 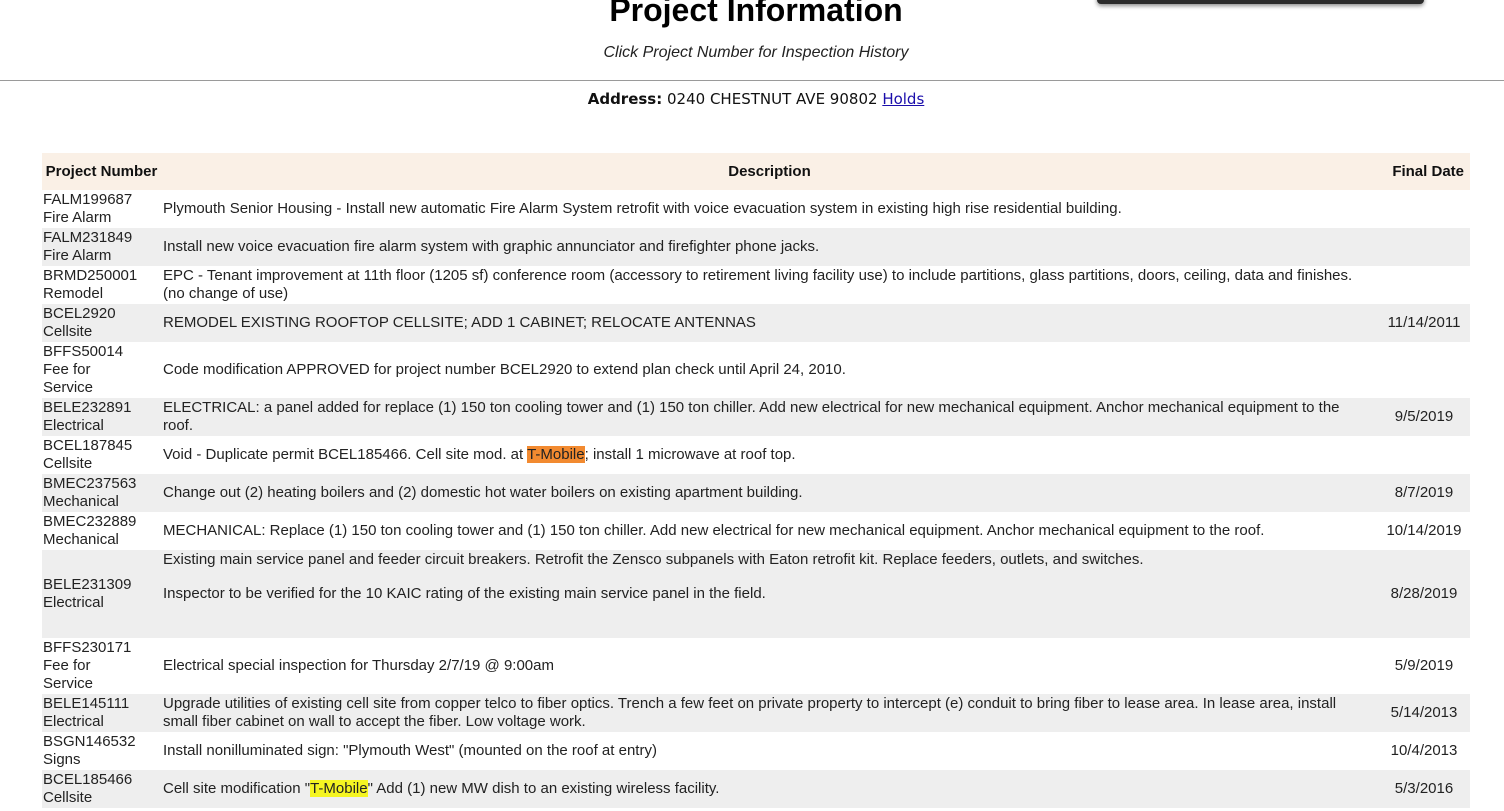 I want to click on project-id: FALM199687, so click(x=102, y=200).